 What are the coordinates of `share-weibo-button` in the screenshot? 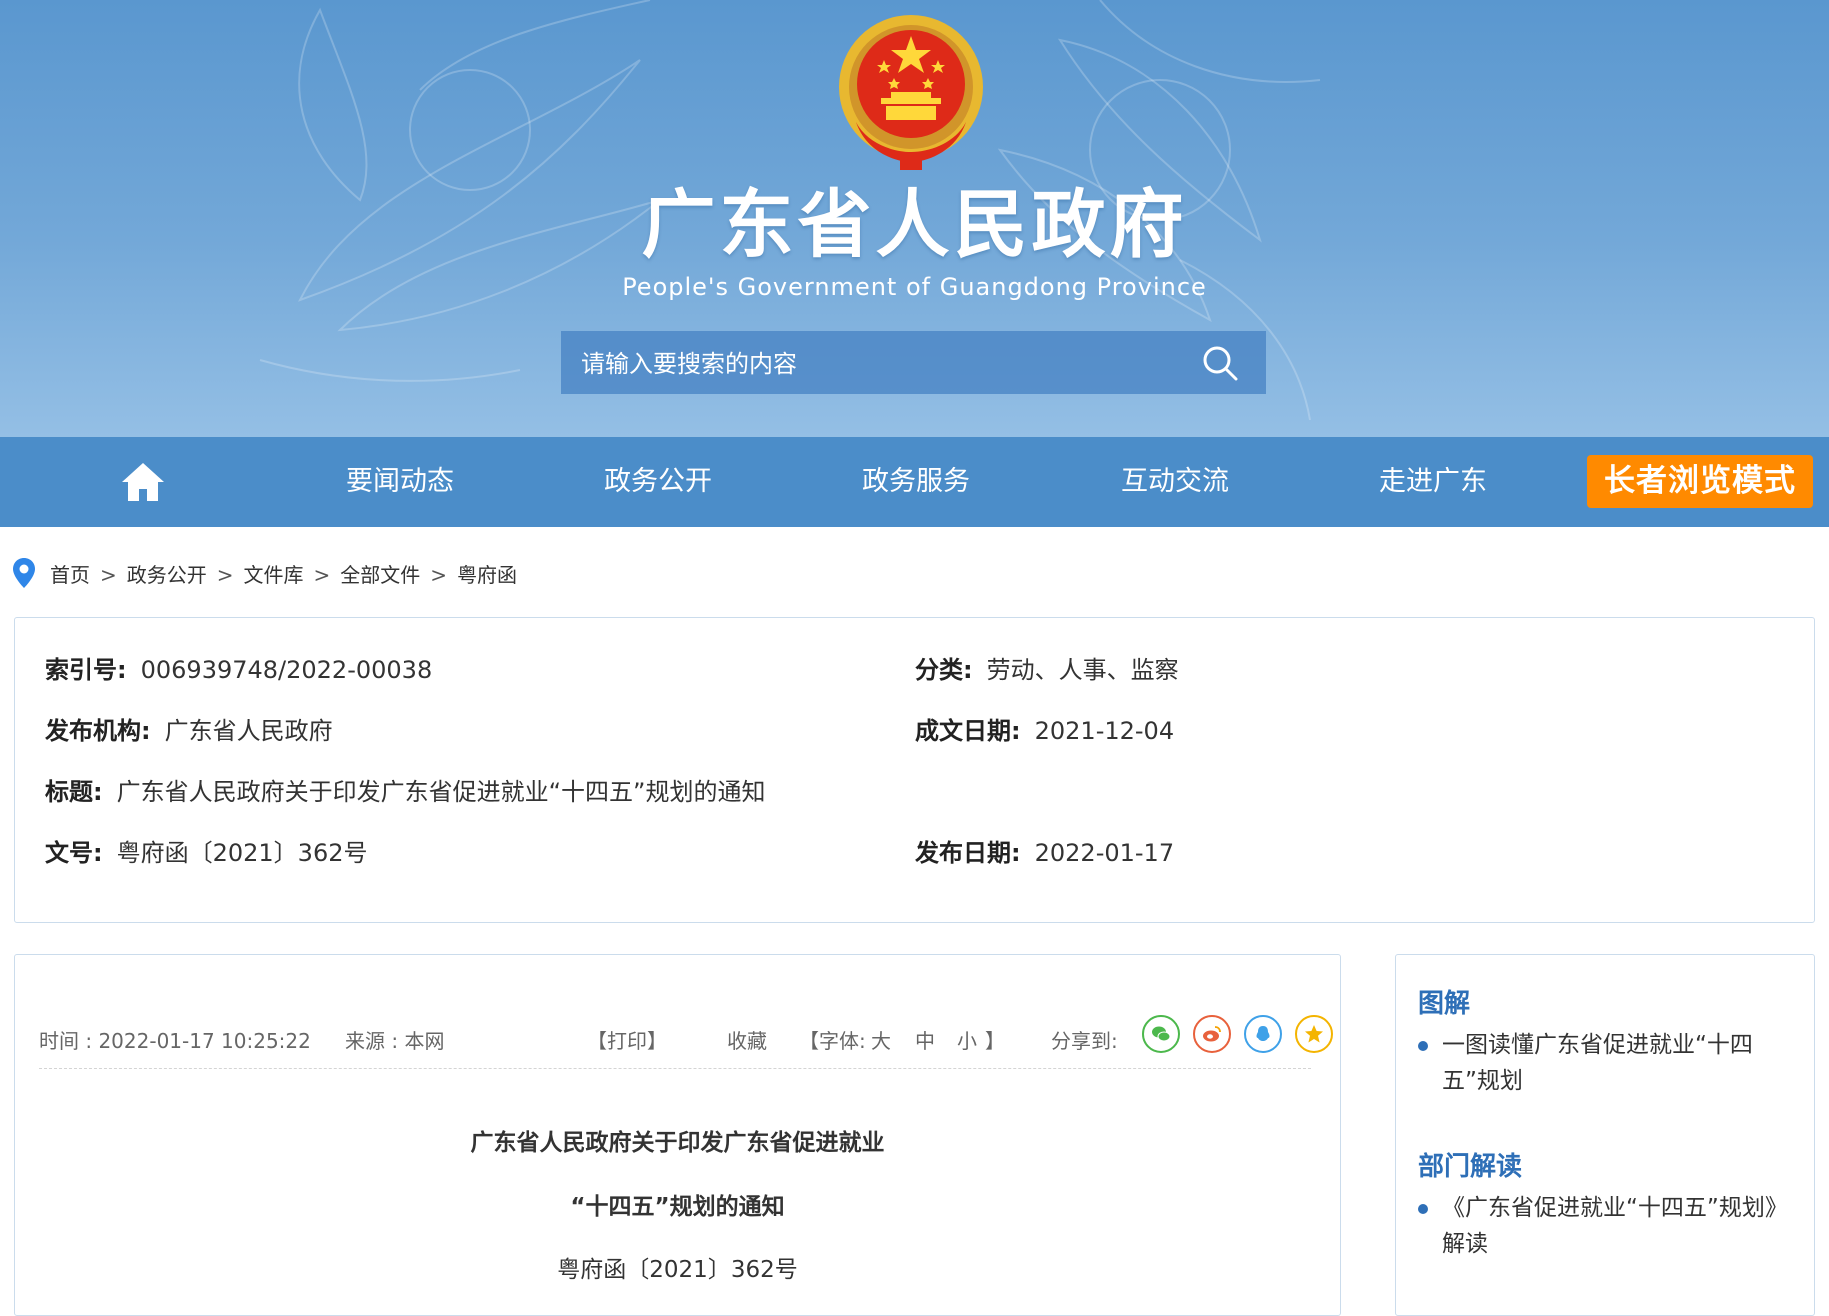 It's located at (1212, 1034).